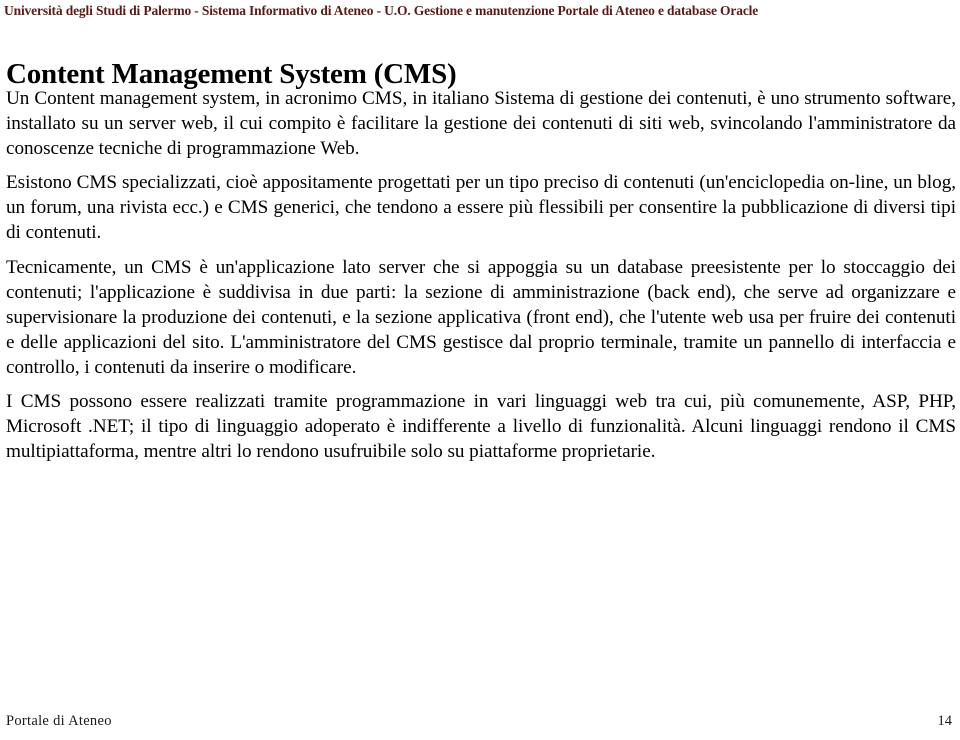 The height and width of the screenshot is (740, 960). Describe the element at coordinates (59, 721) in the screenshot. I see `footer-label: Portale di Ateneo` at that location.